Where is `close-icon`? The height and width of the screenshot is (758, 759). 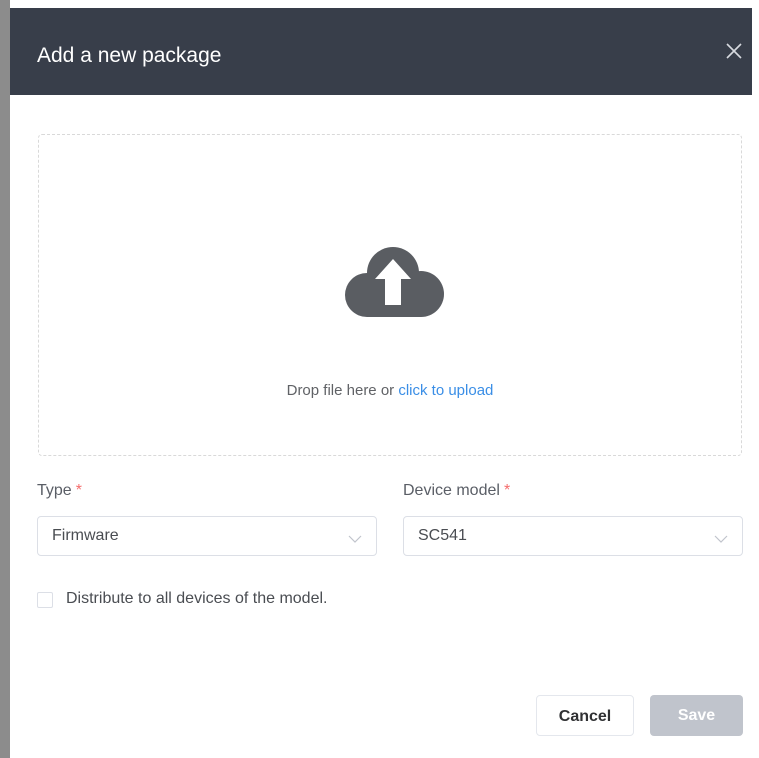
close-icon is located at coordinates (734, 51).